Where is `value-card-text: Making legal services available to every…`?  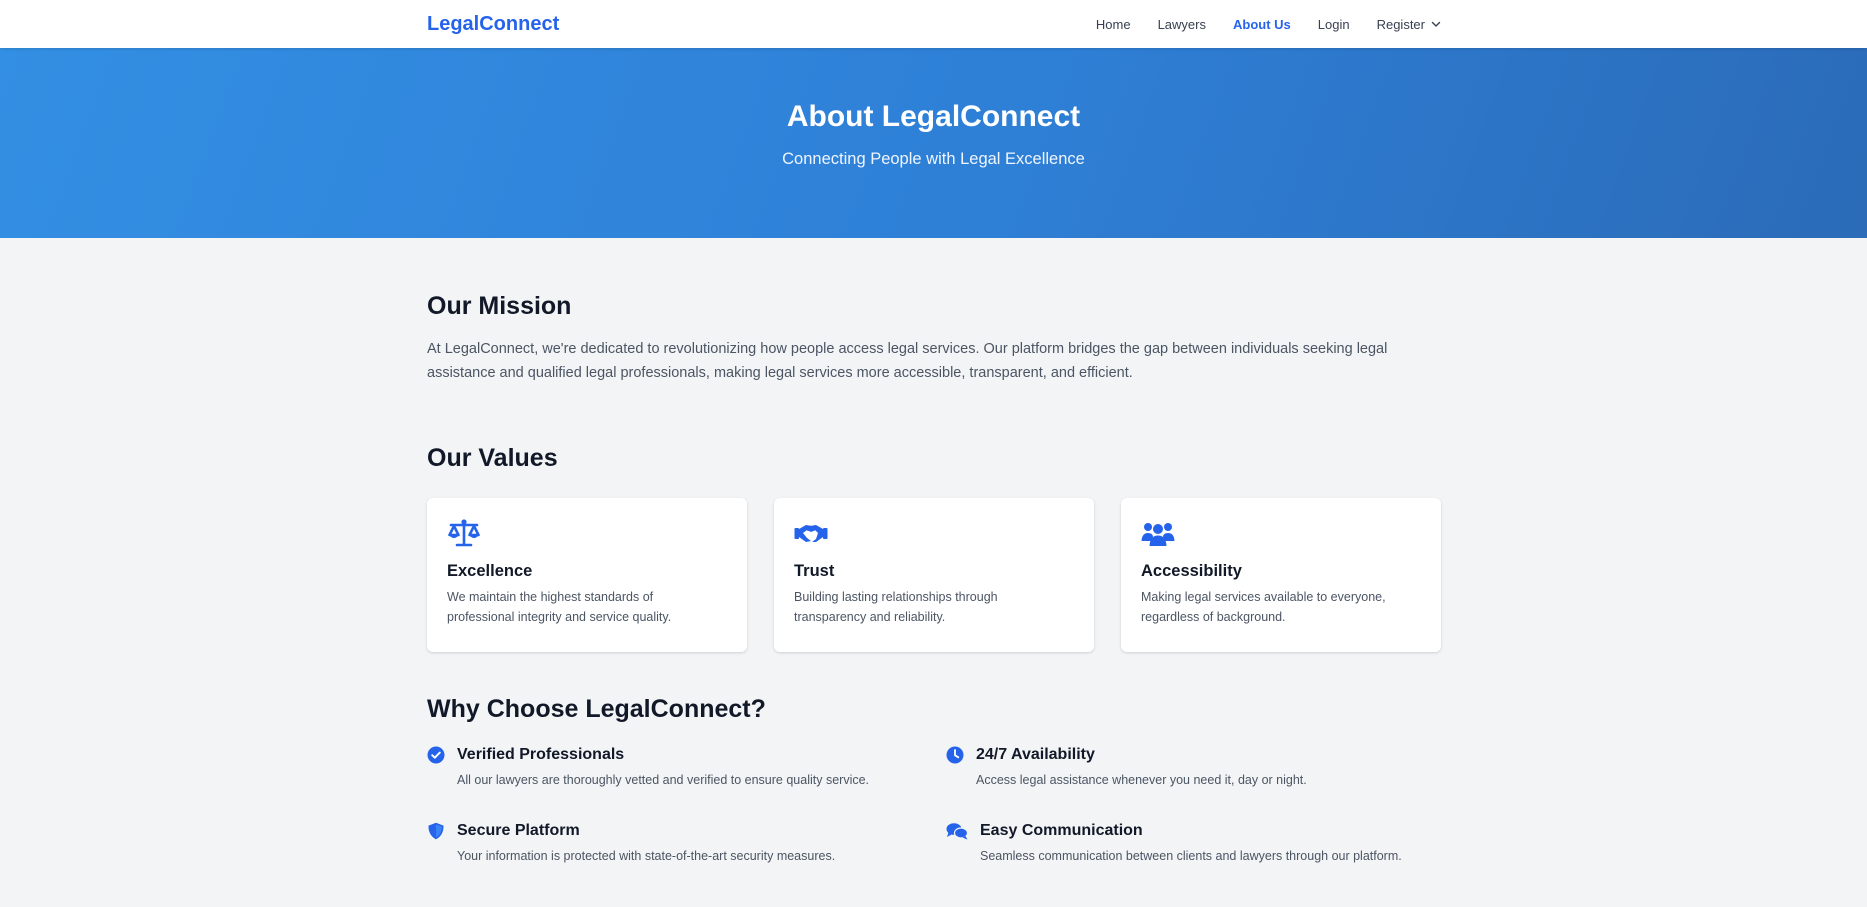 value-card-text: Making legal services available to every… is located at coordinates (1263, 607).